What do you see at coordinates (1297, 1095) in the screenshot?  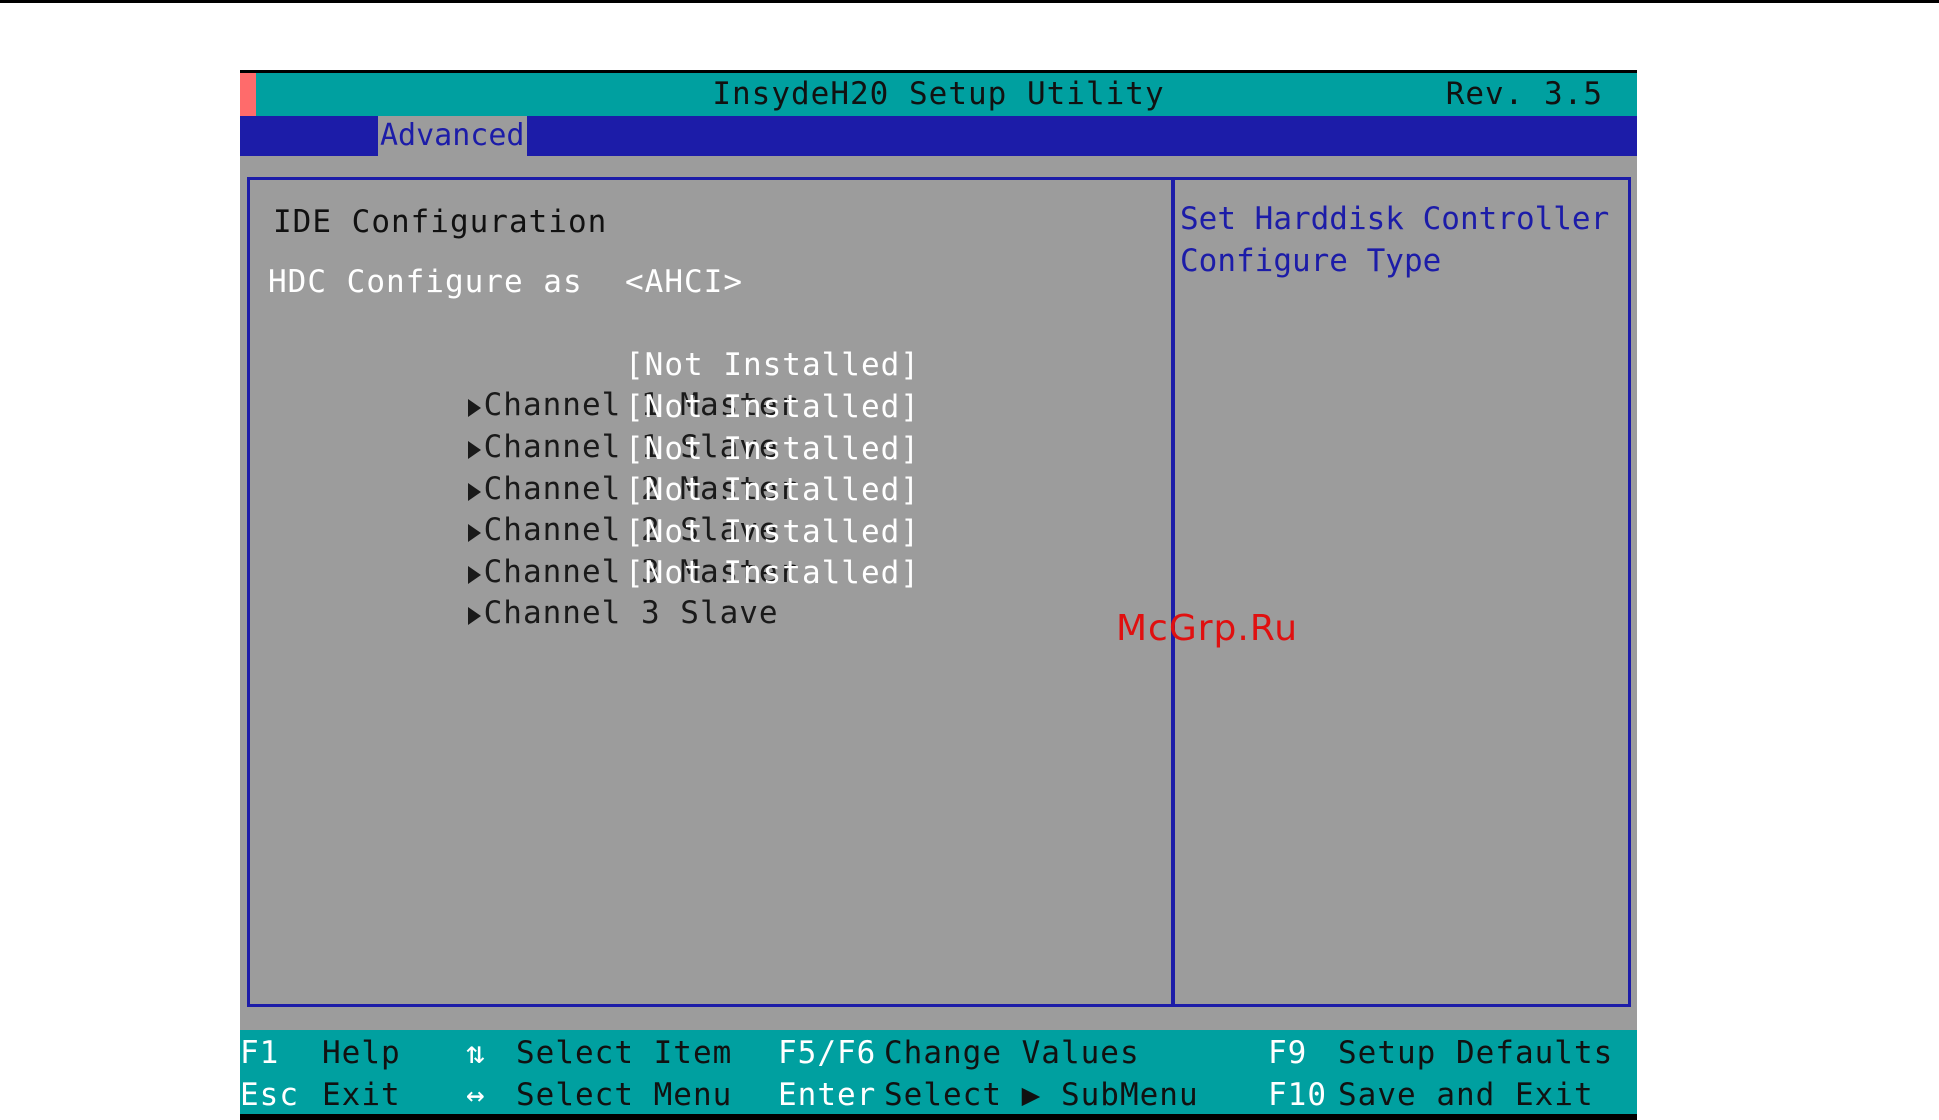 I see `f10-key-label: F10` at bounding box center [1297, 1095].